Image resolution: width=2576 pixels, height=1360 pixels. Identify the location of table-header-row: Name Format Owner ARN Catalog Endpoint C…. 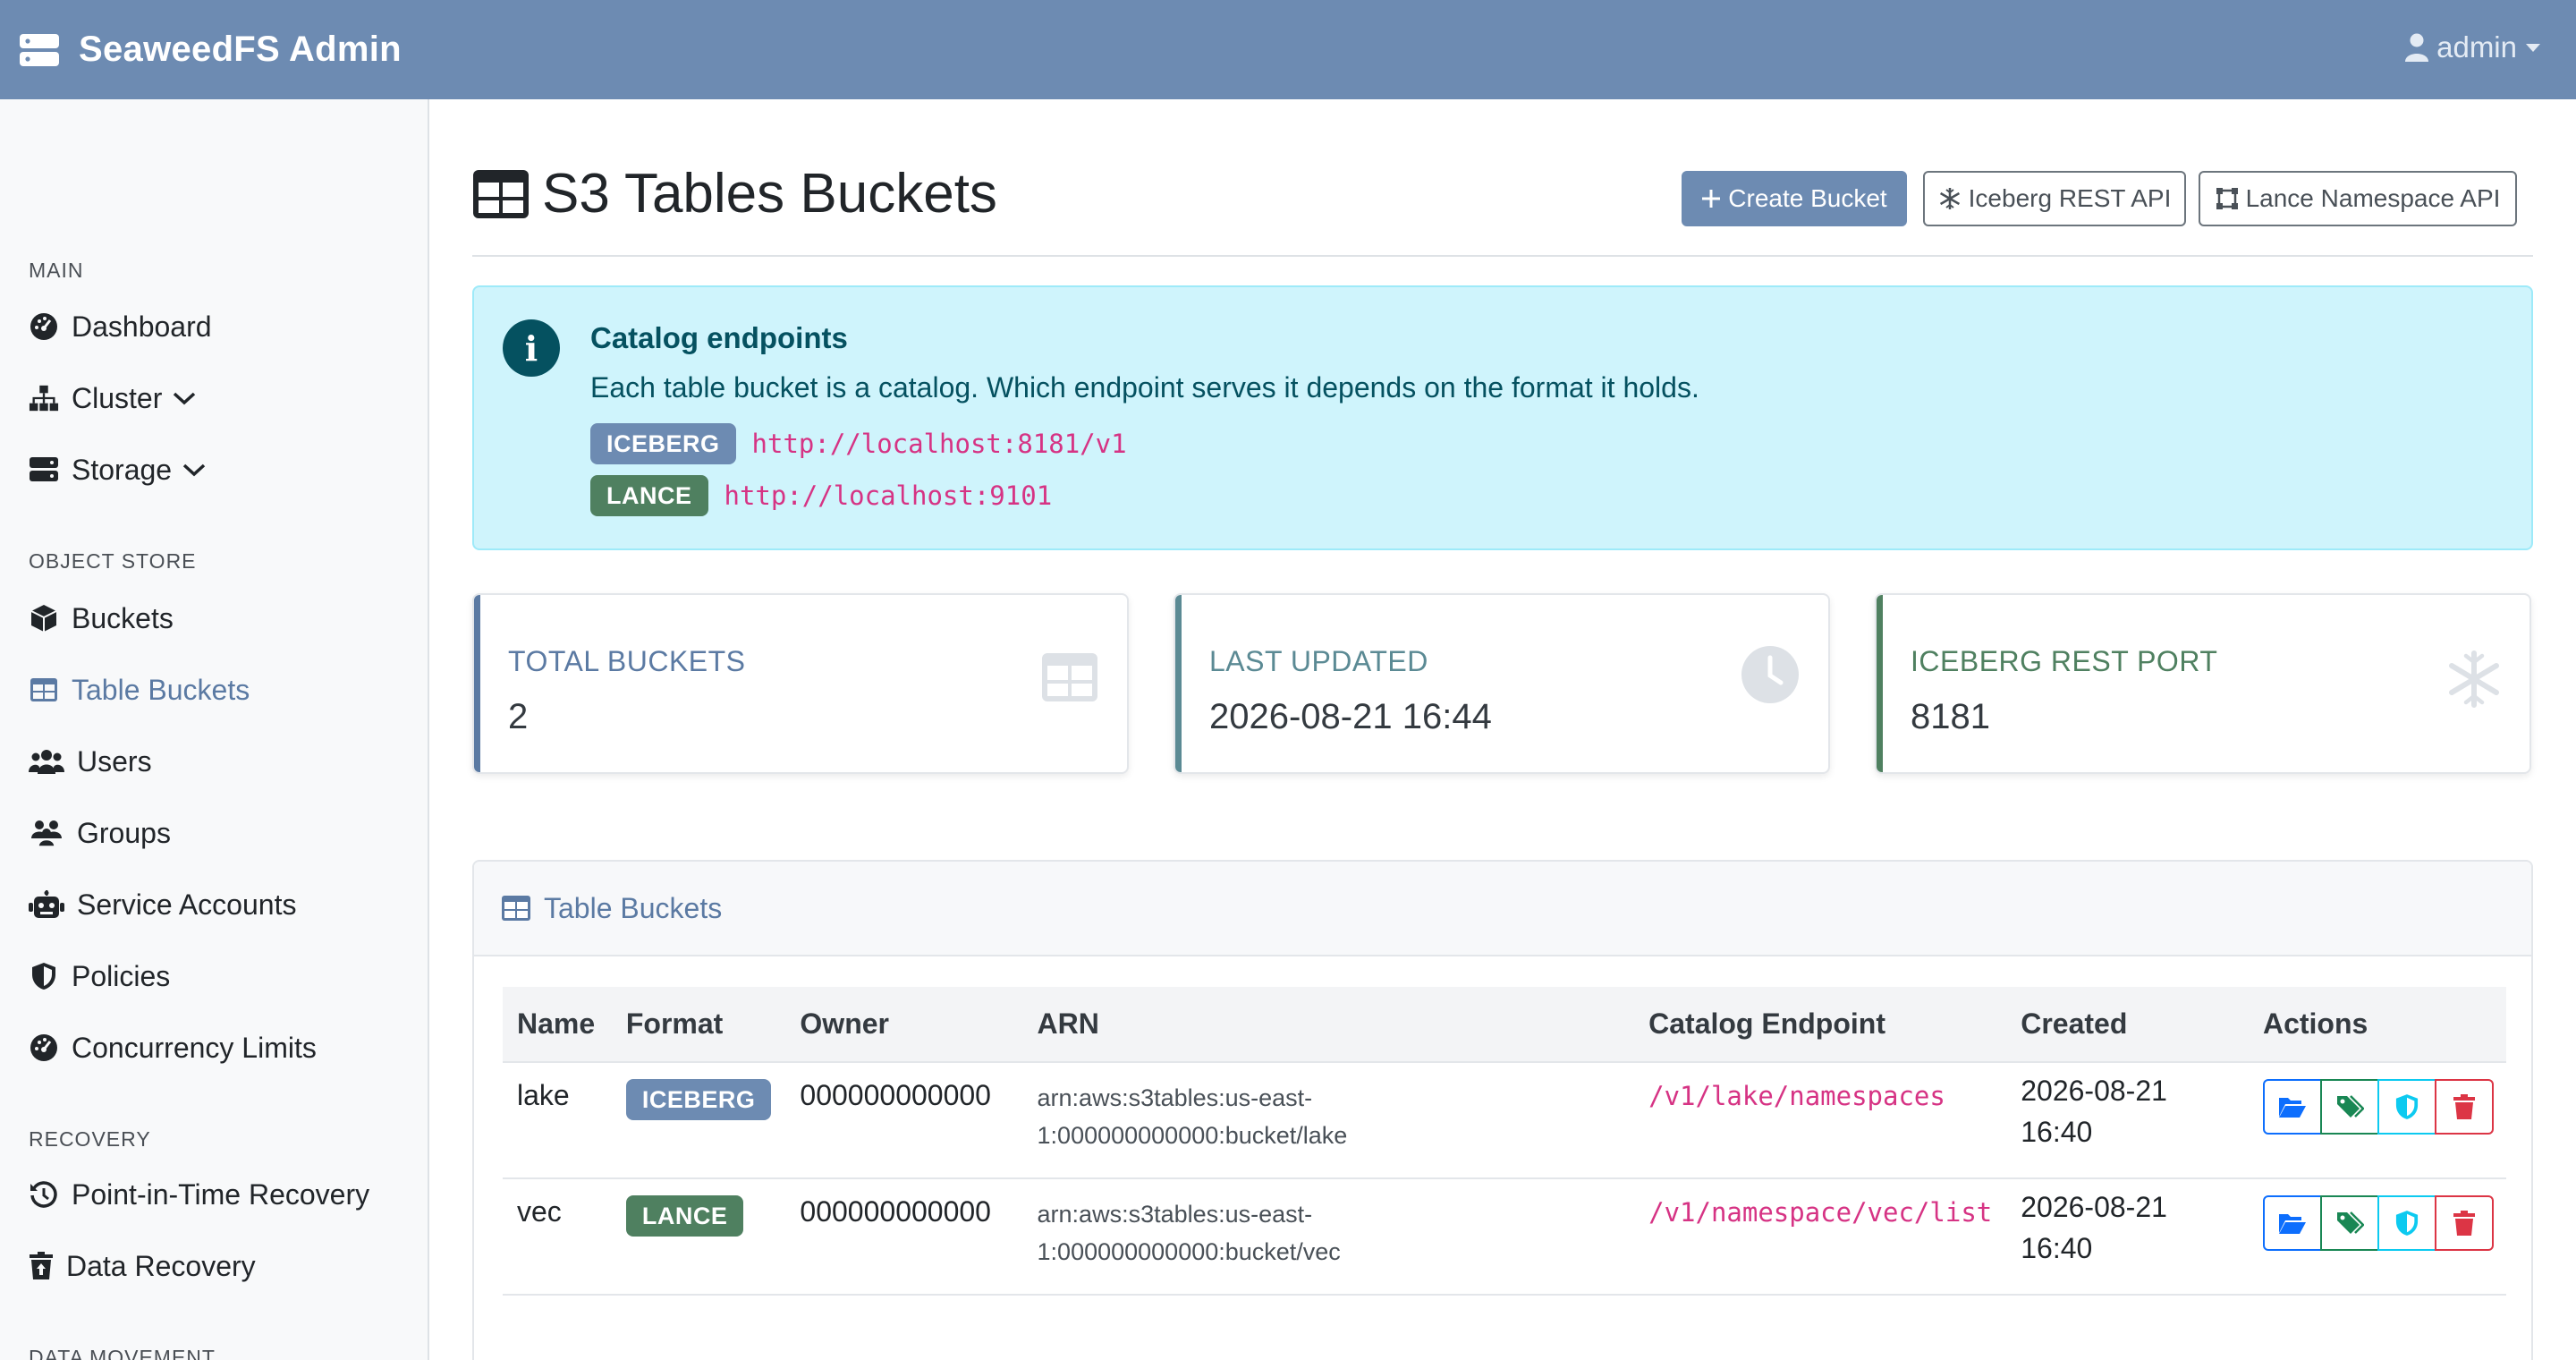
(1504, 1024).